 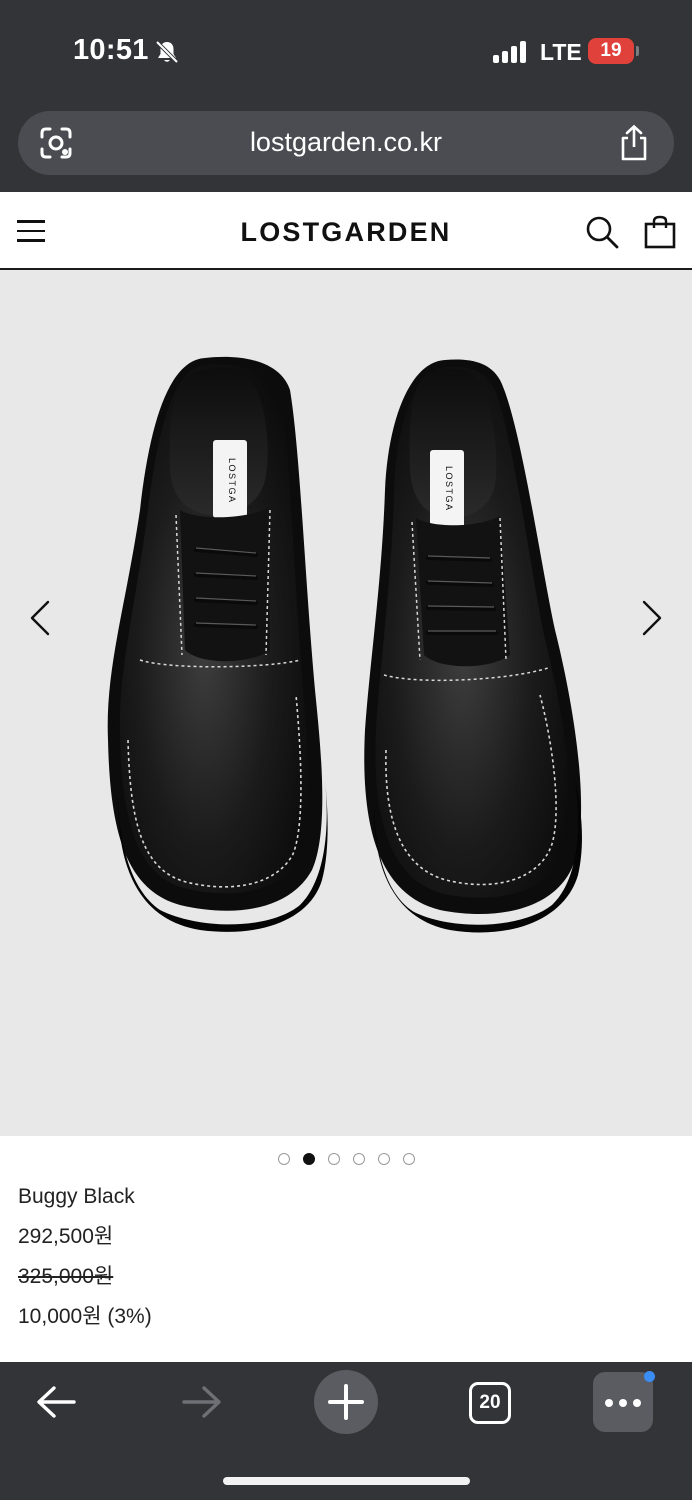 I want to click on left-shoe: LOSTGA, so click(x=217, y=644).